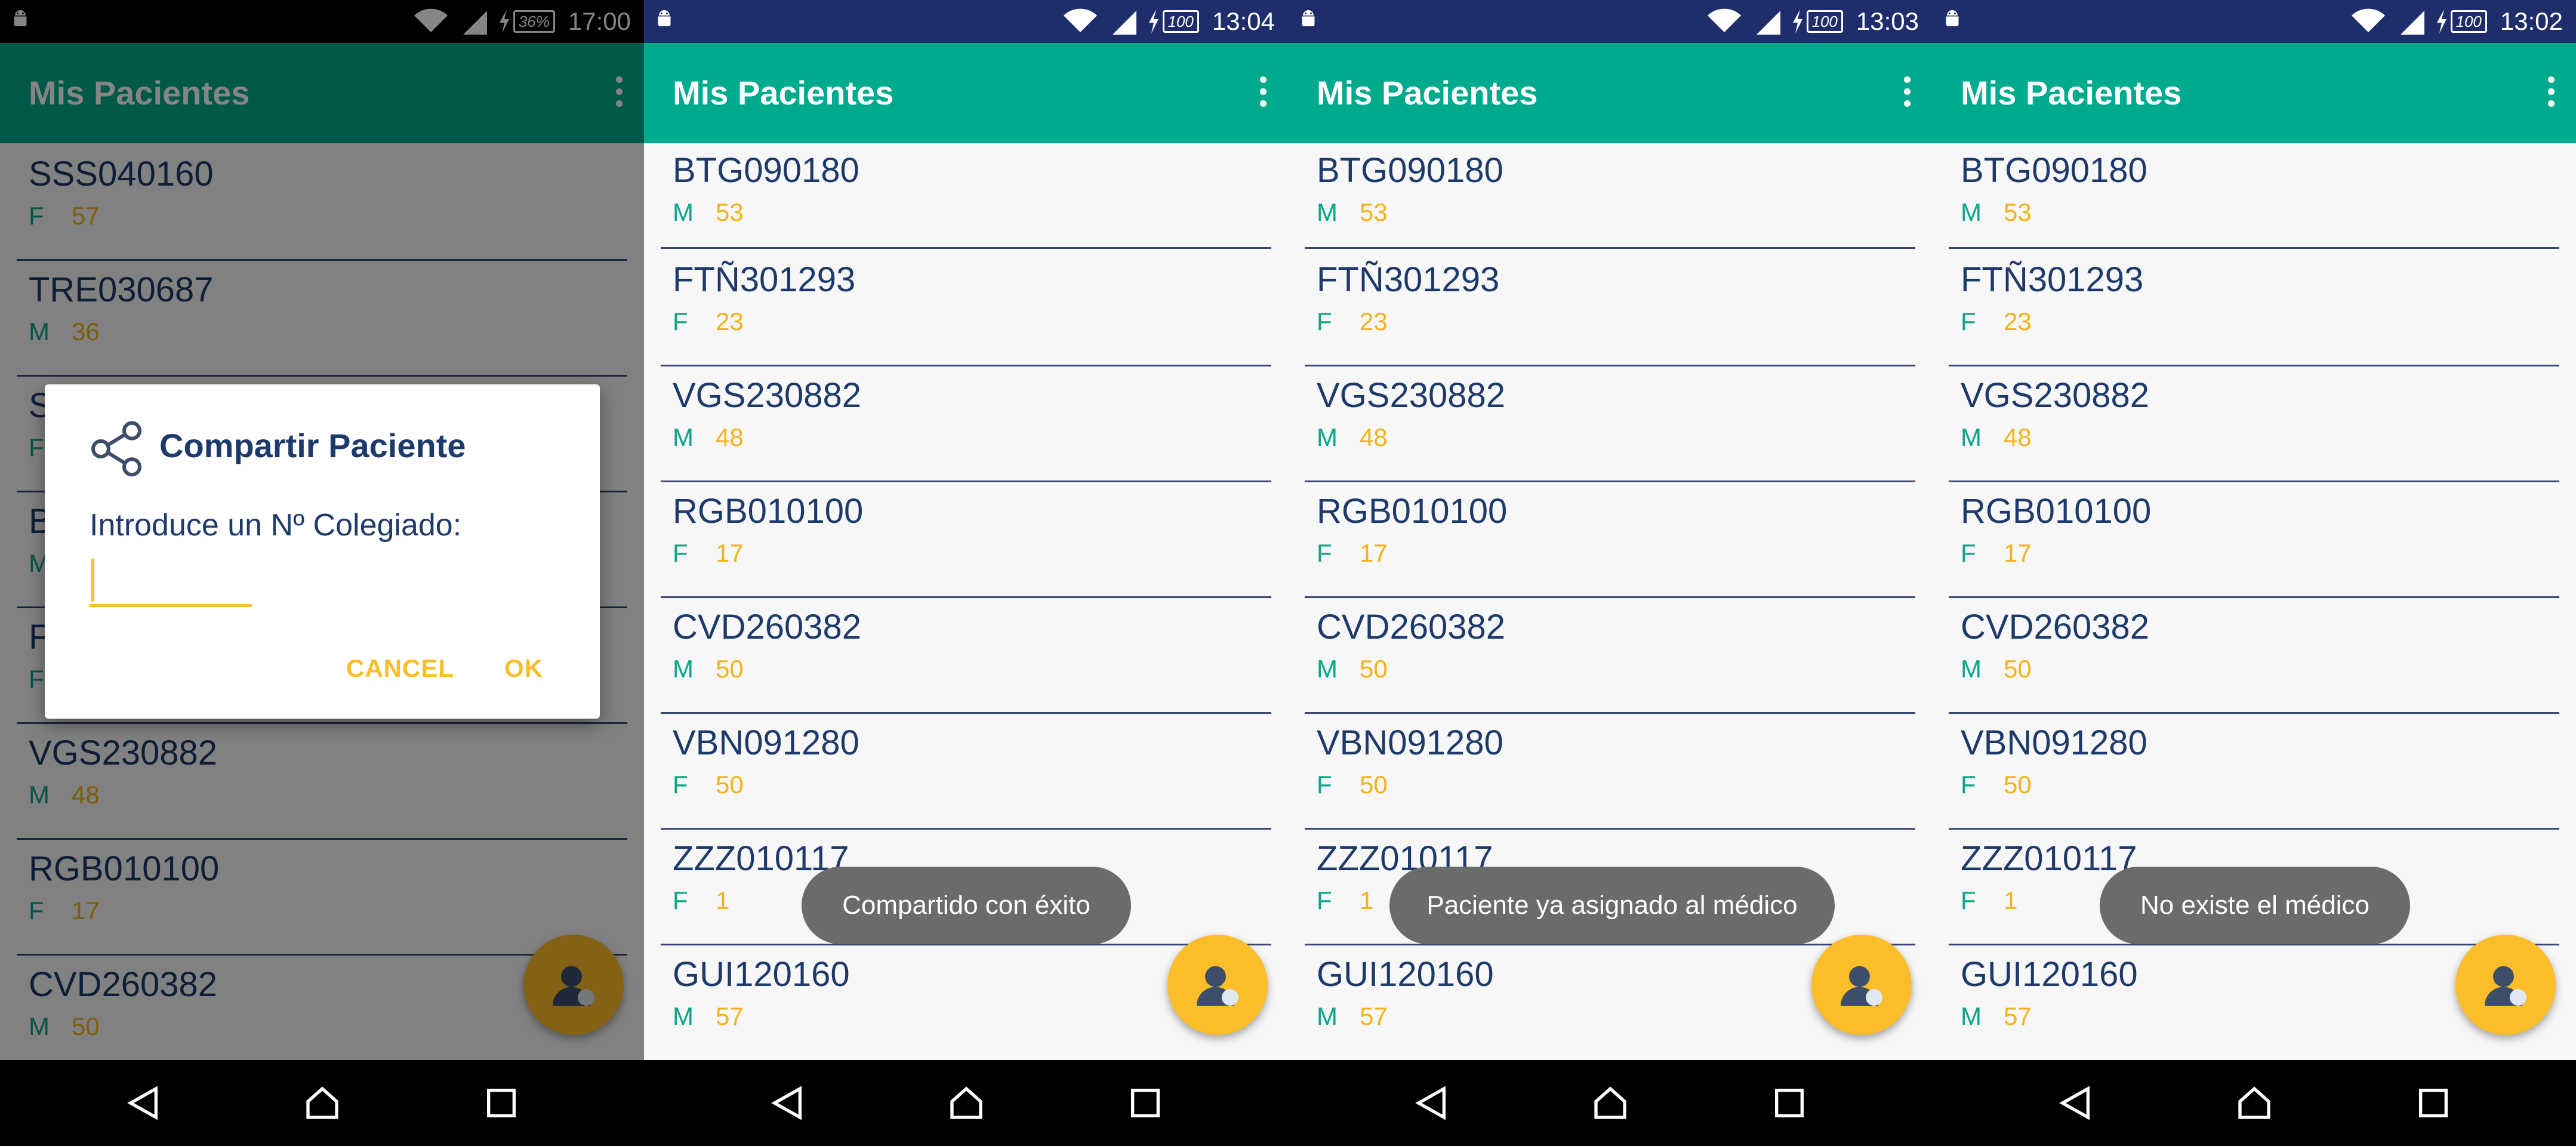 Image resolution: width=2576 pixels, height=1146 pixels. What do you see at coordinates (116, 449) in the screenshot?
I see `share-icon` at bounding box center [116, 449].